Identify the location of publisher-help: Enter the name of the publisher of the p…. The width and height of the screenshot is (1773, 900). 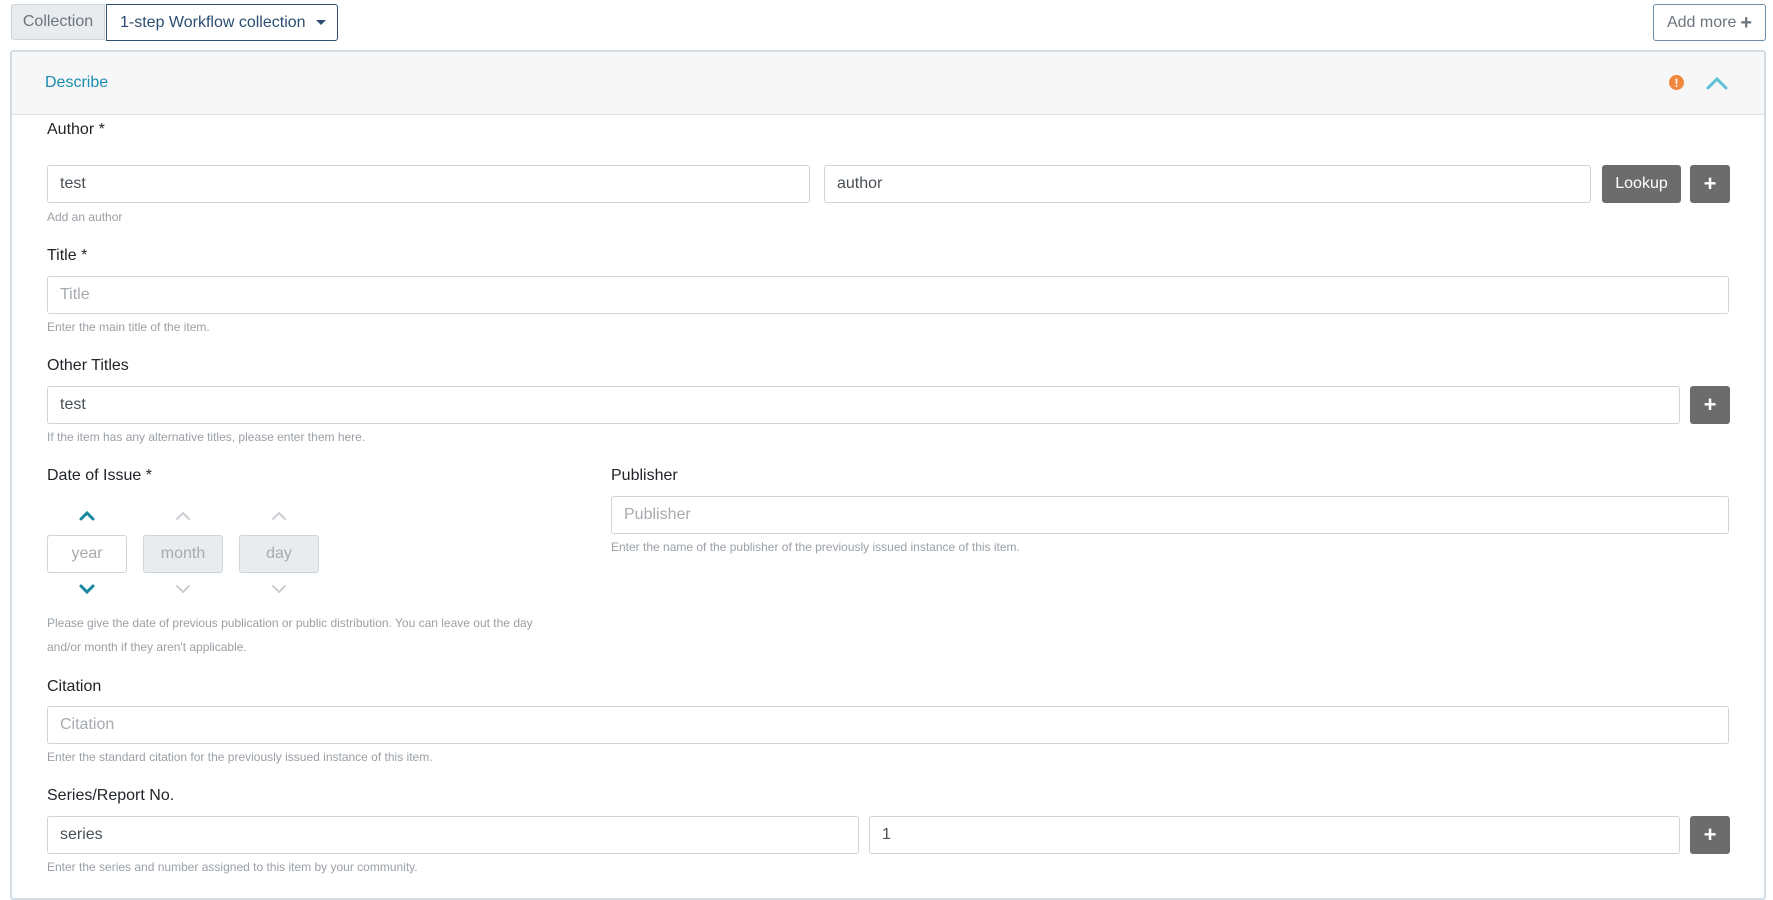
(815, 547).